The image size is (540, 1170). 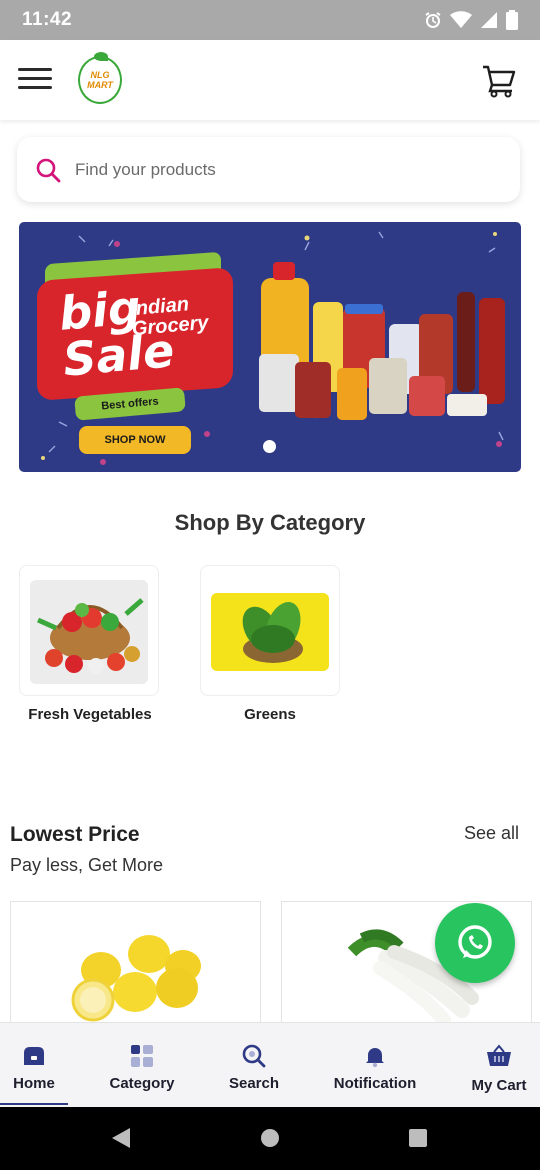 I want to click on category-card-fresh-vegetables, so click(x=89, y=630).